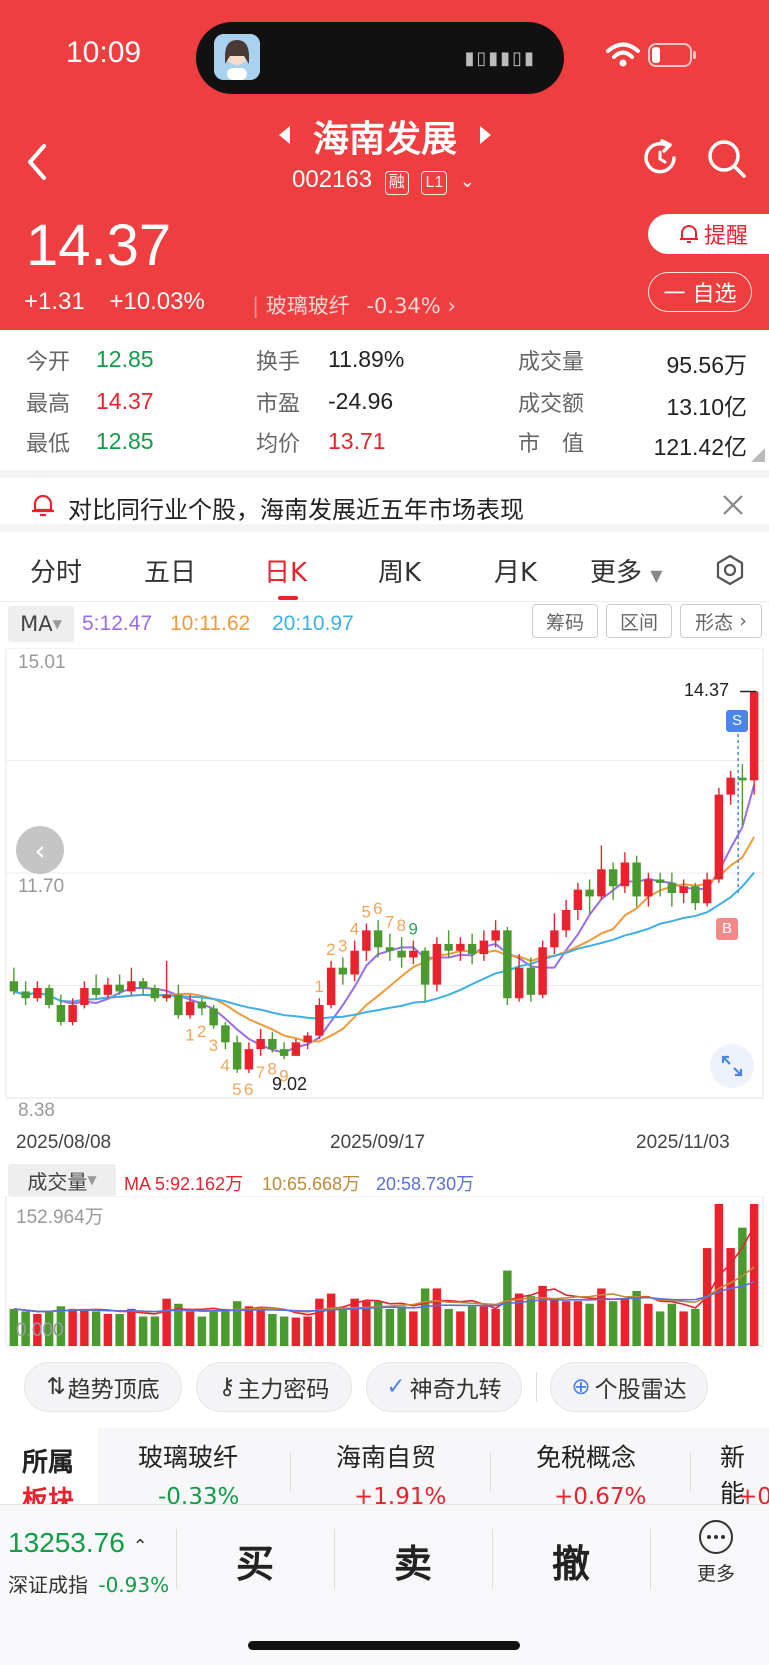 The height and width of the screenshot is (1665, 769). Describe the element at coordinates (384, 501) in the screenshot. I see `compare-banner: 对比同行业个股，海南发展近五年市场表现` at that location.